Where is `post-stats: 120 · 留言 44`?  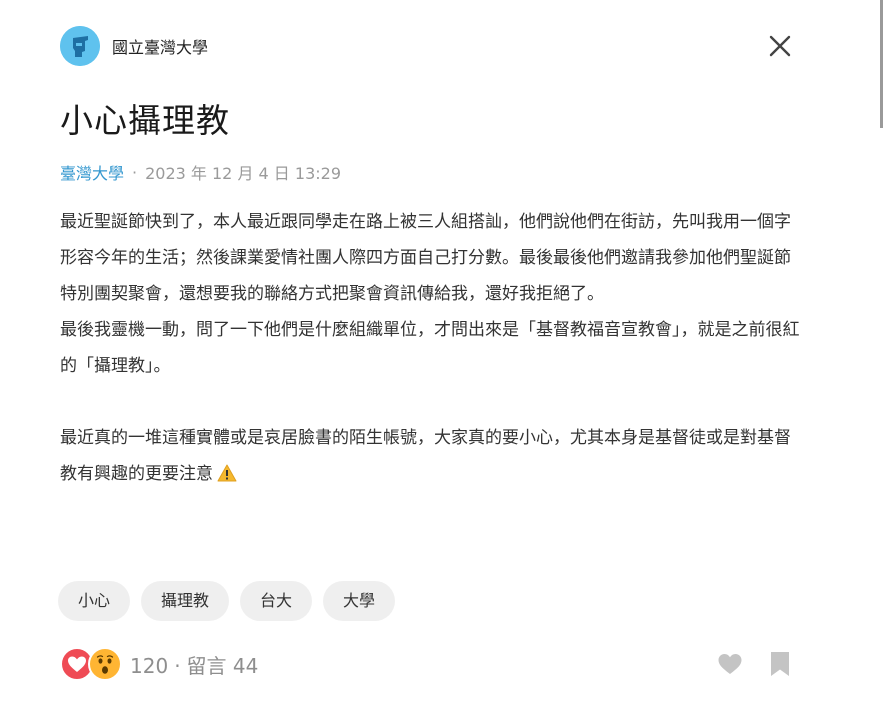 post-stats: 120 · 留言 44 is located at coordinates (194, 664).